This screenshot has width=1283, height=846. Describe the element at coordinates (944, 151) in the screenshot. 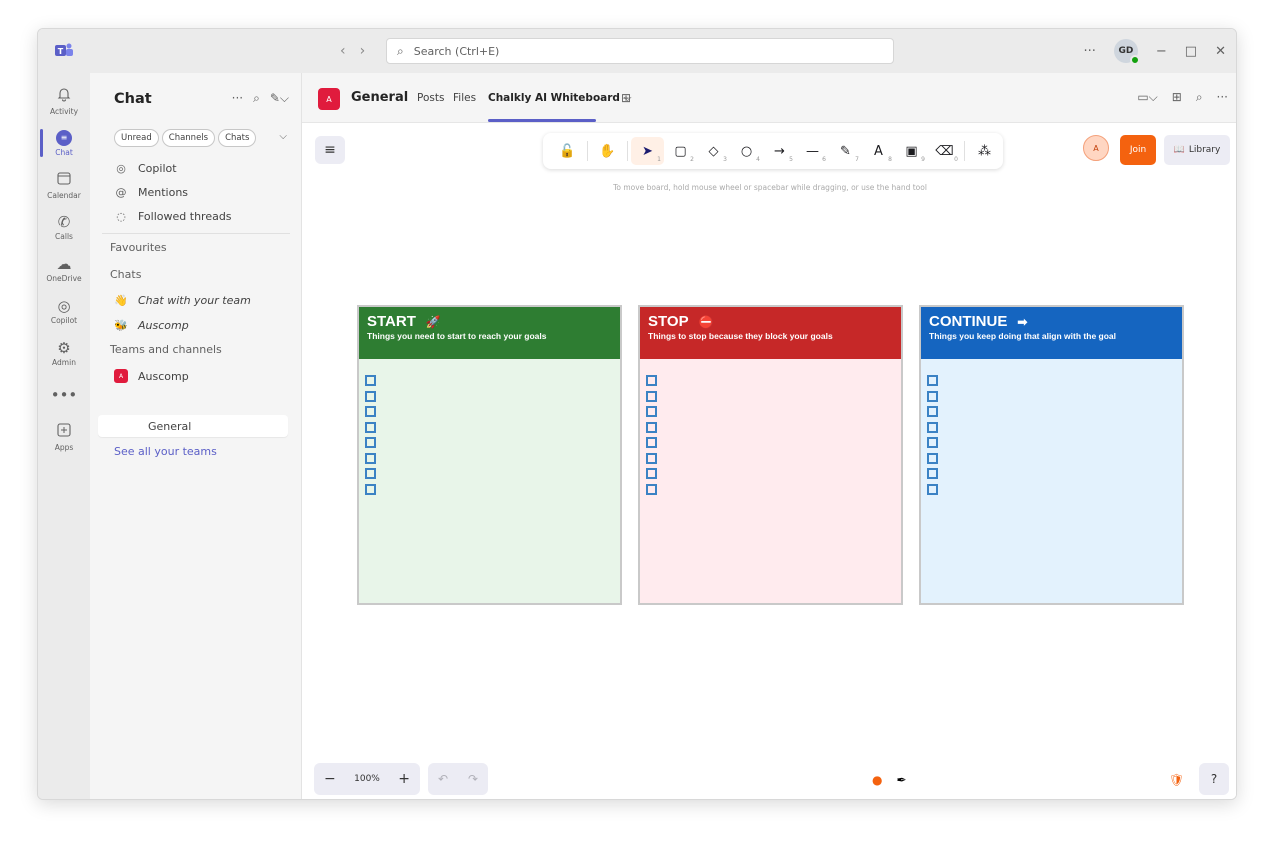

I see `tool-eraser: ⌫ 0` at that location.